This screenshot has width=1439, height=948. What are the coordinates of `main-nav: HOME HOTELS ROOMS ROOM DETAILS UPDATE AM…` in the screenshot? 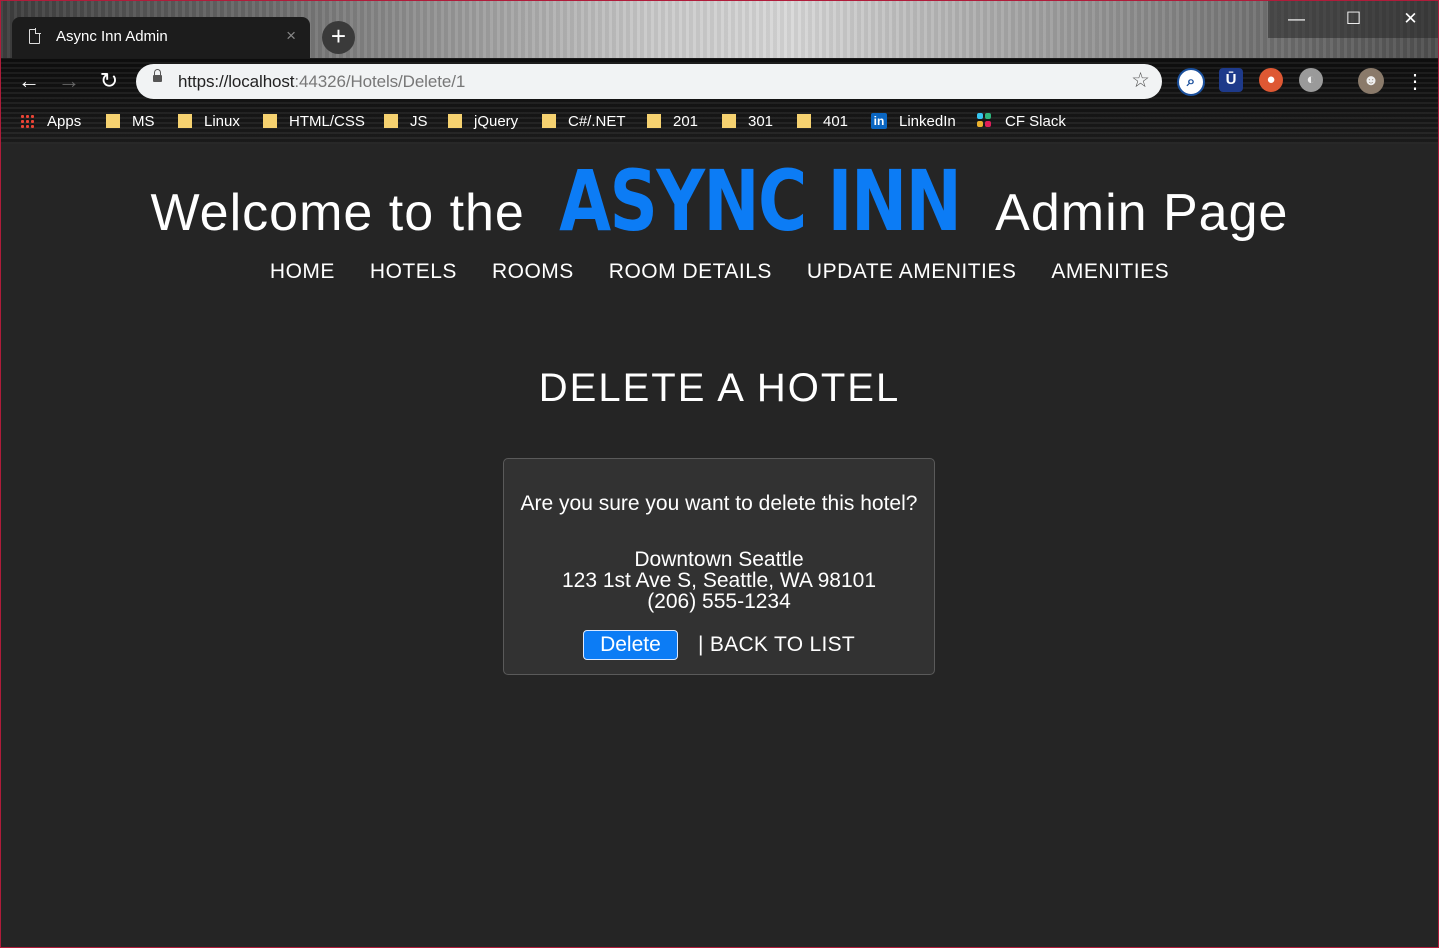 It's located at (719, 272).